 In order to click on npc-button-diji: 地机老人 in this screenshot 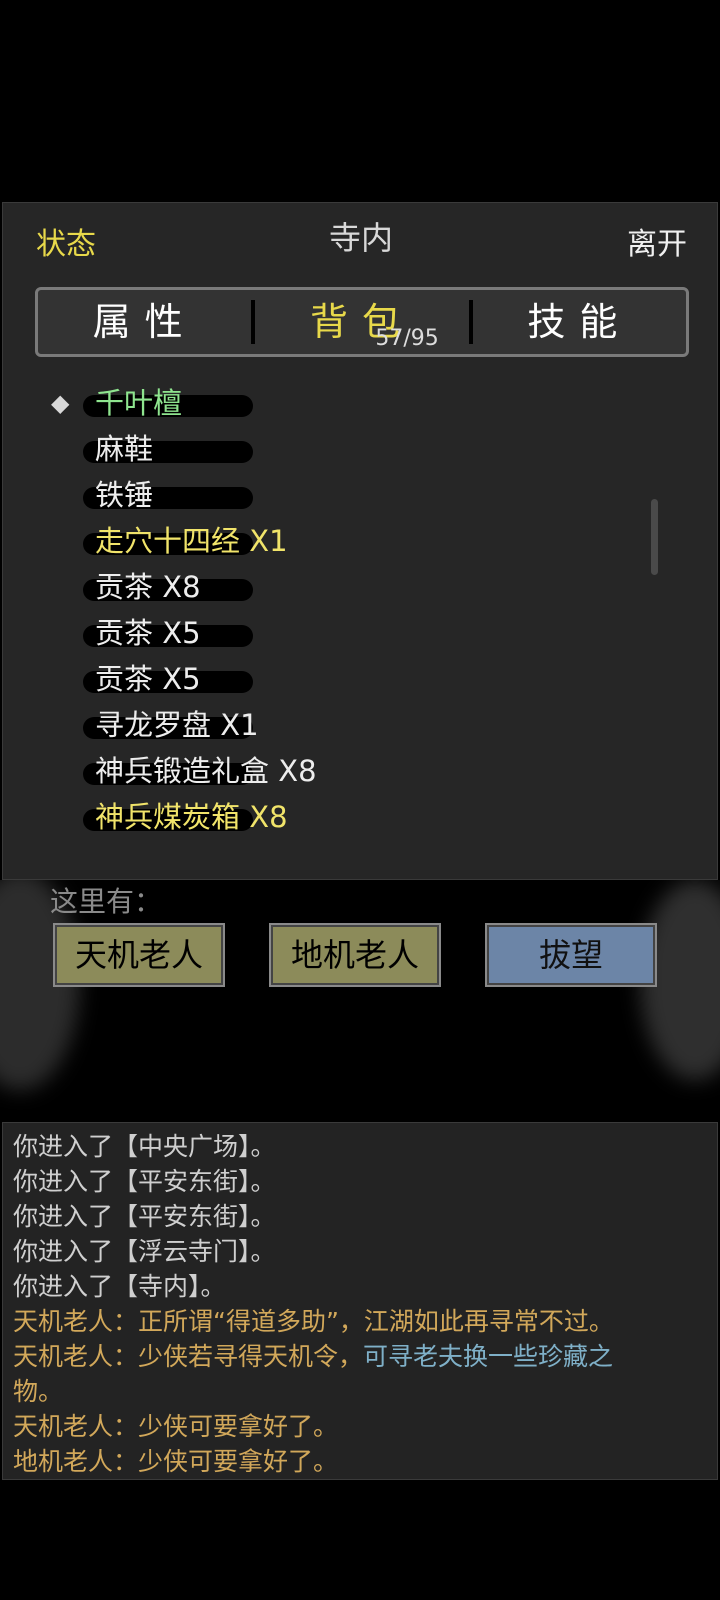, I will do `click(355, 955)`.